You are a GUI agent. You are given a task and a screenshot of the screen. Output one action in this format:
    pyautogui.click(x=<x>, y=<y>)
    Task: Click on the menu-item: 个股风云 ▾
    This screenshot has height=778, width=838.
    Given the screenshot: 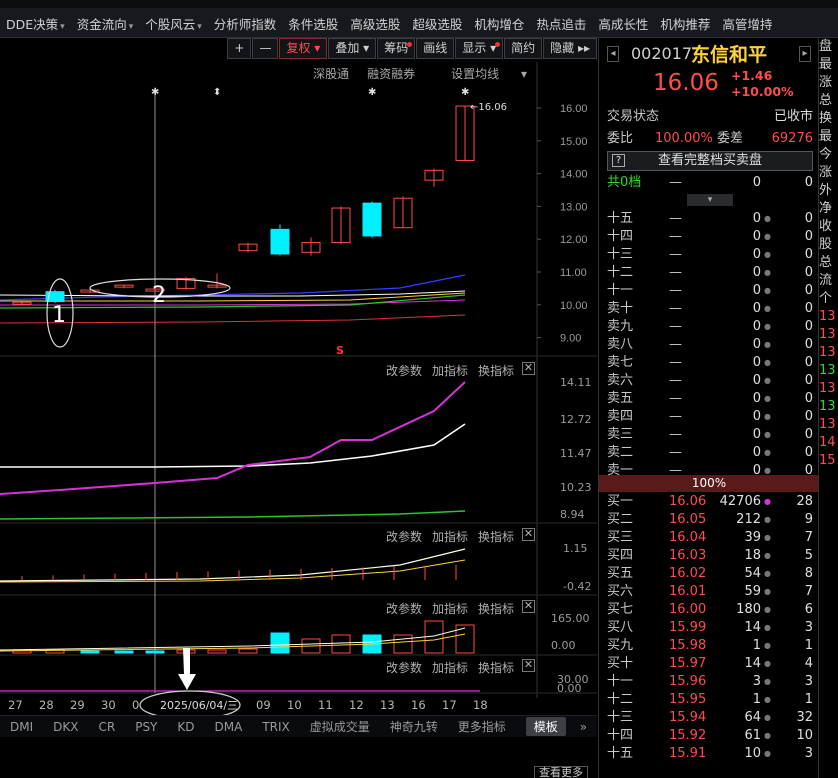 What is the action you would take?
    pyautogui.click(x=173, y=25)
    